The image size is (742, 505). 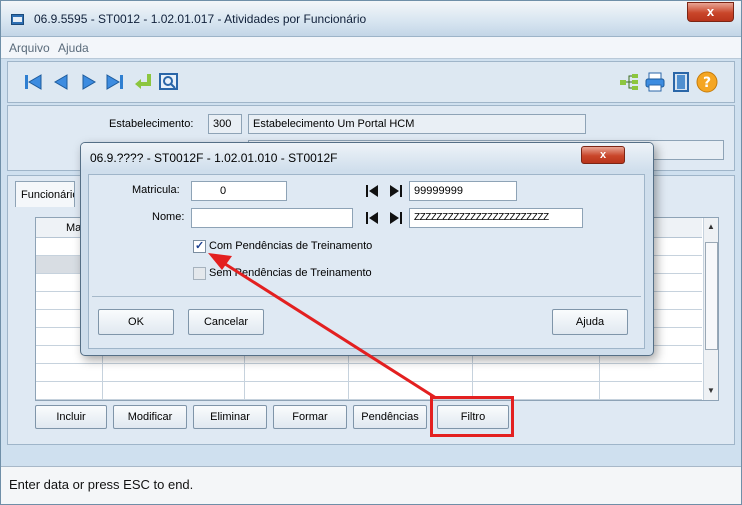 What do you see at coordinates (136, 322) in the screenshot?
I see `ok-button: OK` at bounding box center [136, 322].